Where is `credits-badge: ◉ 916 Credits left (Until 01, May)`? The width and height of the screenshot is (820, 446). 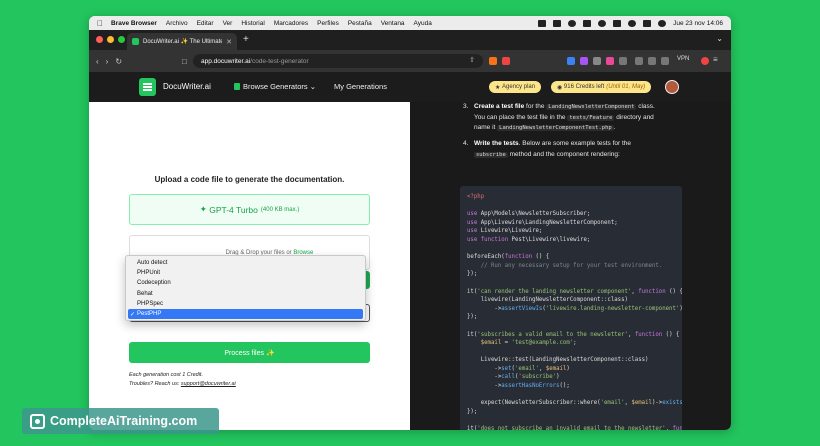 credits-badge: ◉ 916 Credits left (Until 01, May) is located at coordinates (601, 87).